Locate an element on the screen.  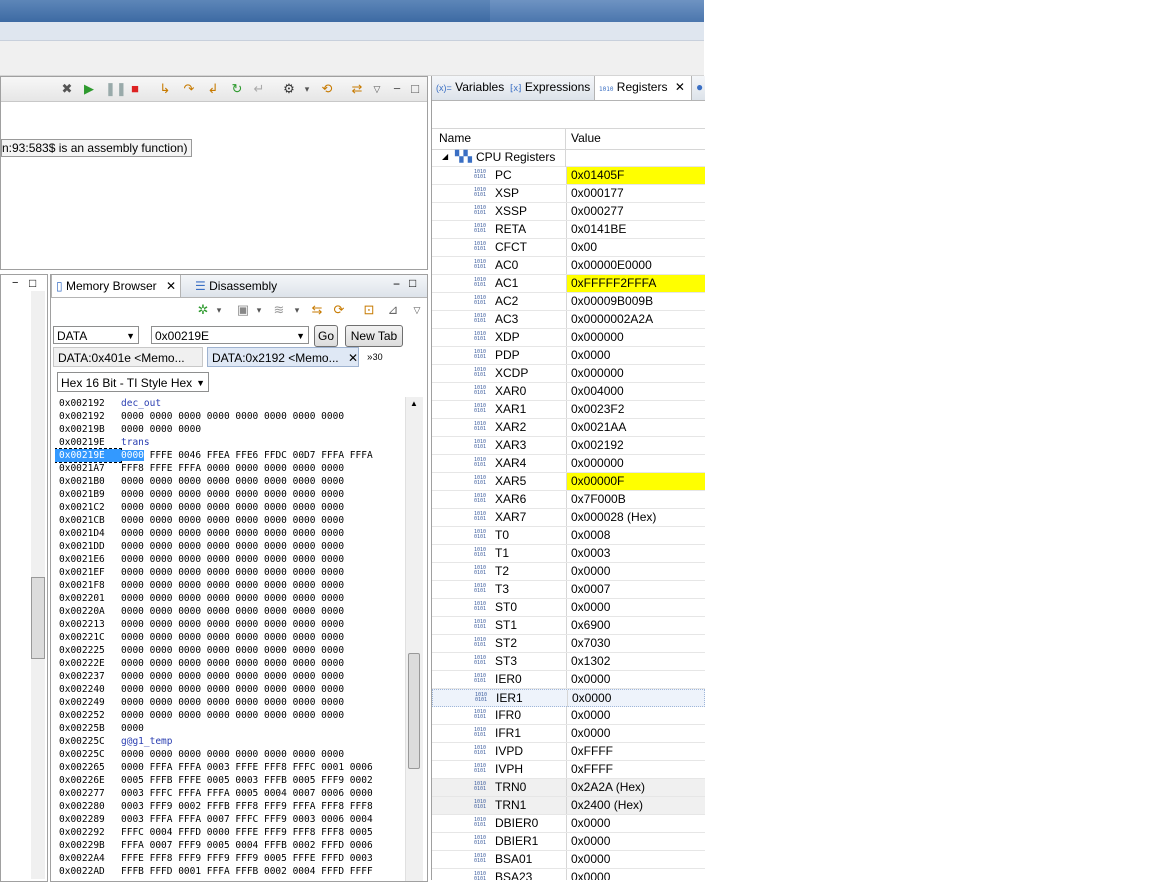
more-tabs-indicator: »30 is located at coordinates (383, 357).